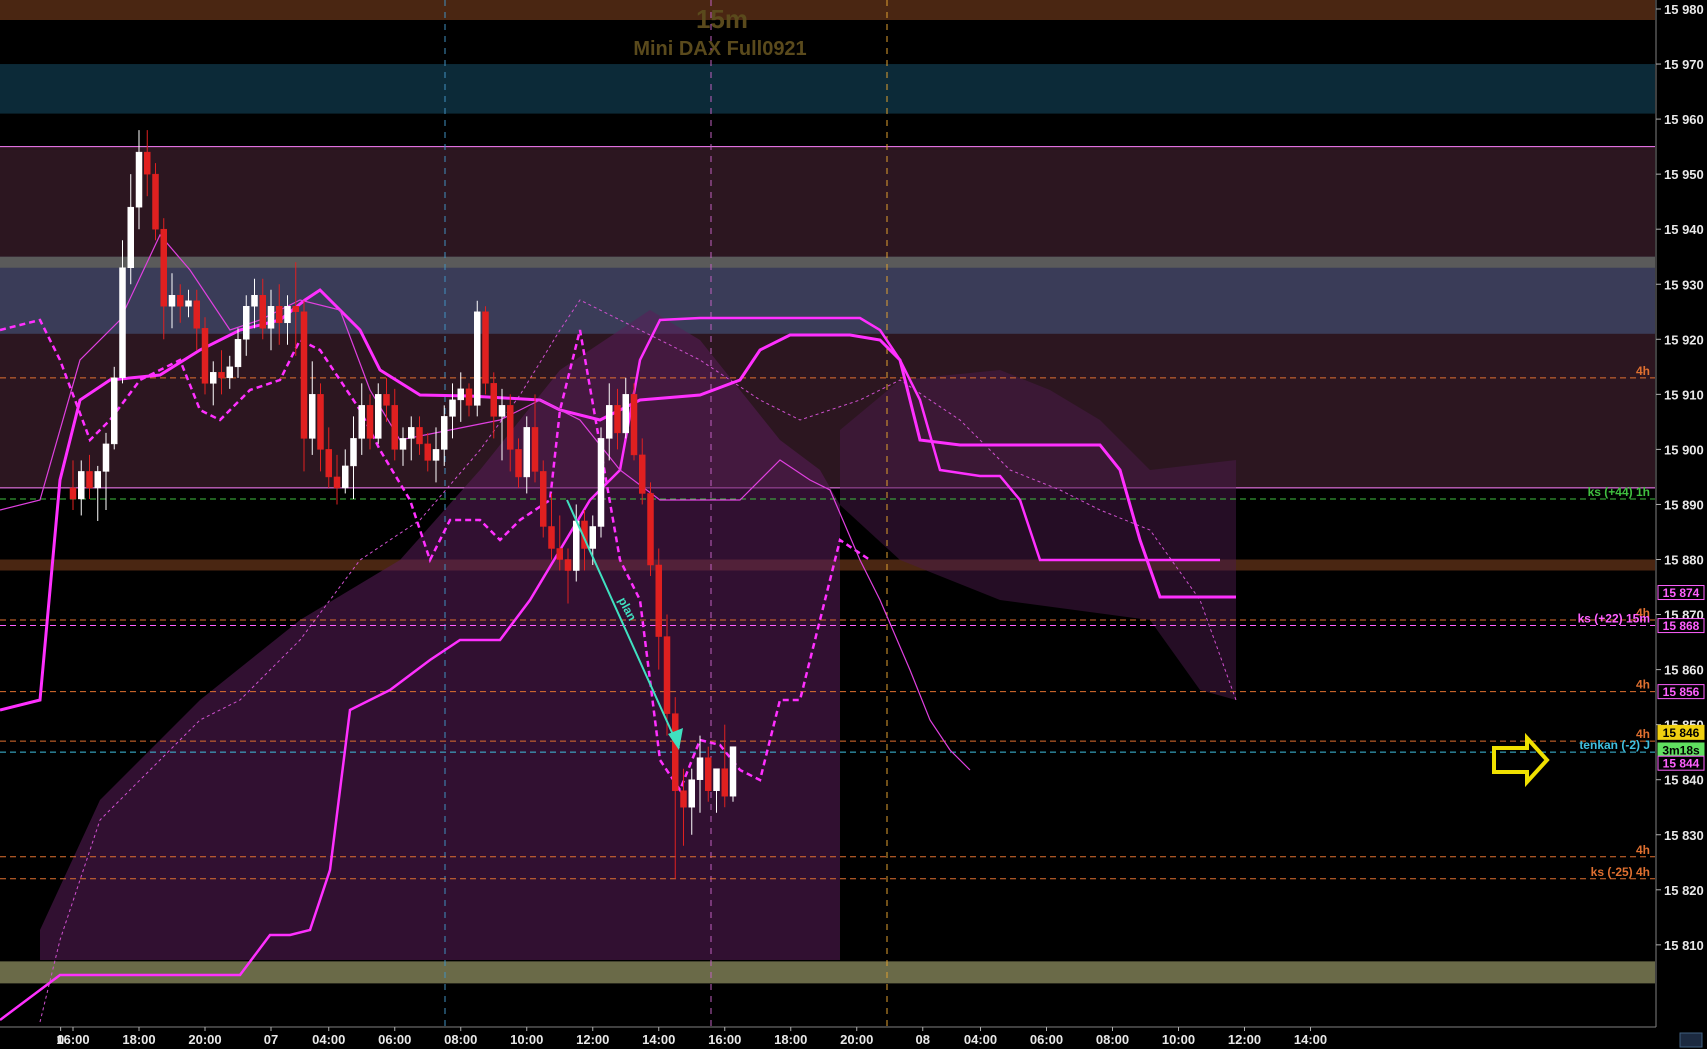  Describe the element at coordinates (1684, 229) in the screenshot. I see `y-tick-label: 15 940` at that location.